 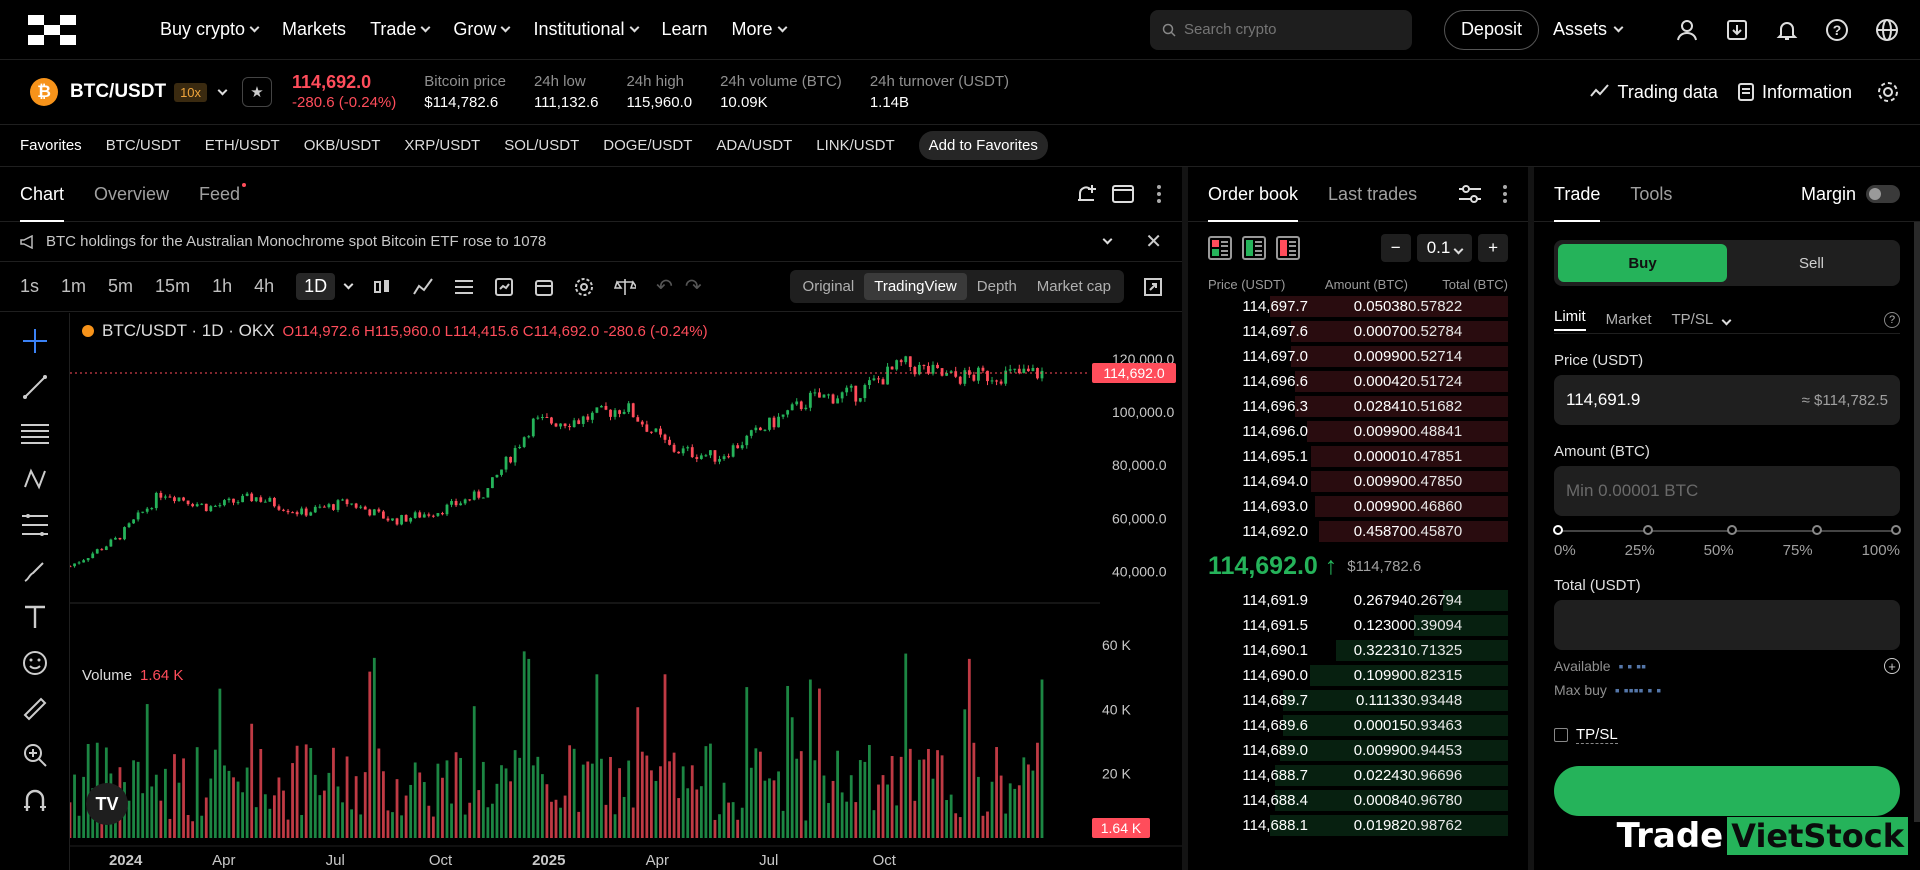 I want to click on scrollbar, so click(x=1917, y=522).